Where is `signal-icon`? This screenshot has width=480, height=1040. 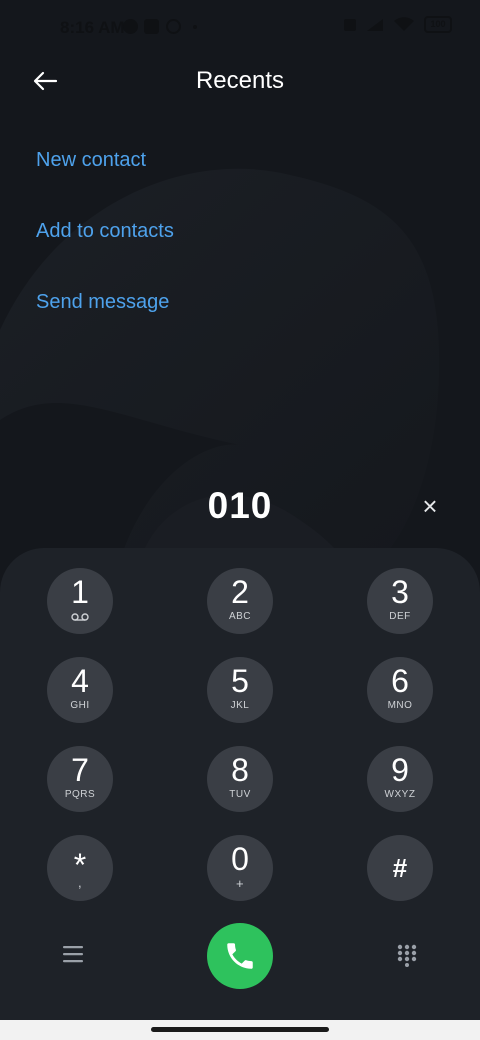 signal-icon is located at coordinates (375, 24).